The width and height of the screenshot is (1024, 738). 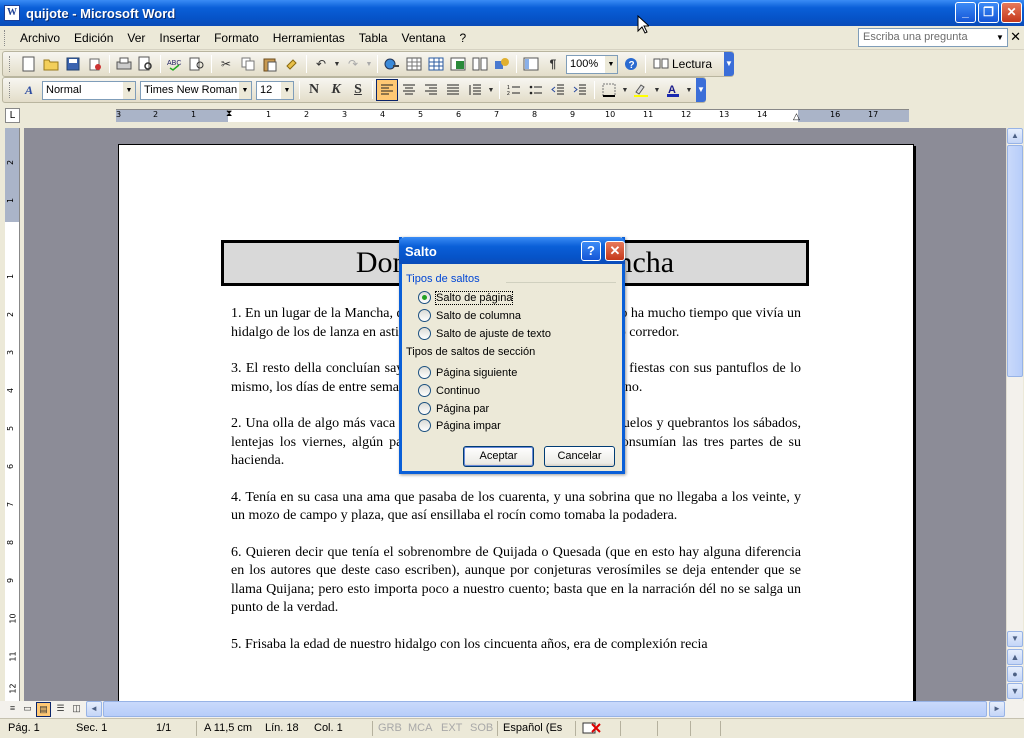 I want to click on underline-button: S, so click(x=358, y=90).